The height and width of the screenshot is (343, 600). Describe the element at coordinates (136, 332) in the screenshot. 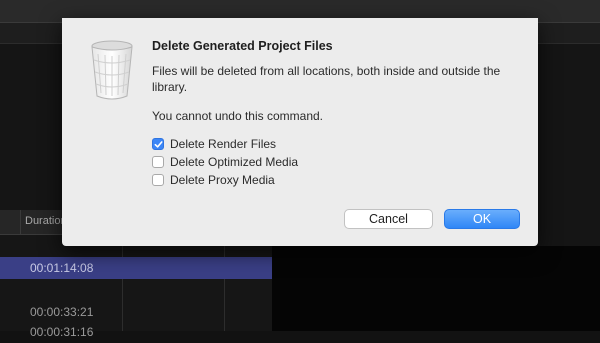

I see `table-row: 00:00:31:16` at that location.